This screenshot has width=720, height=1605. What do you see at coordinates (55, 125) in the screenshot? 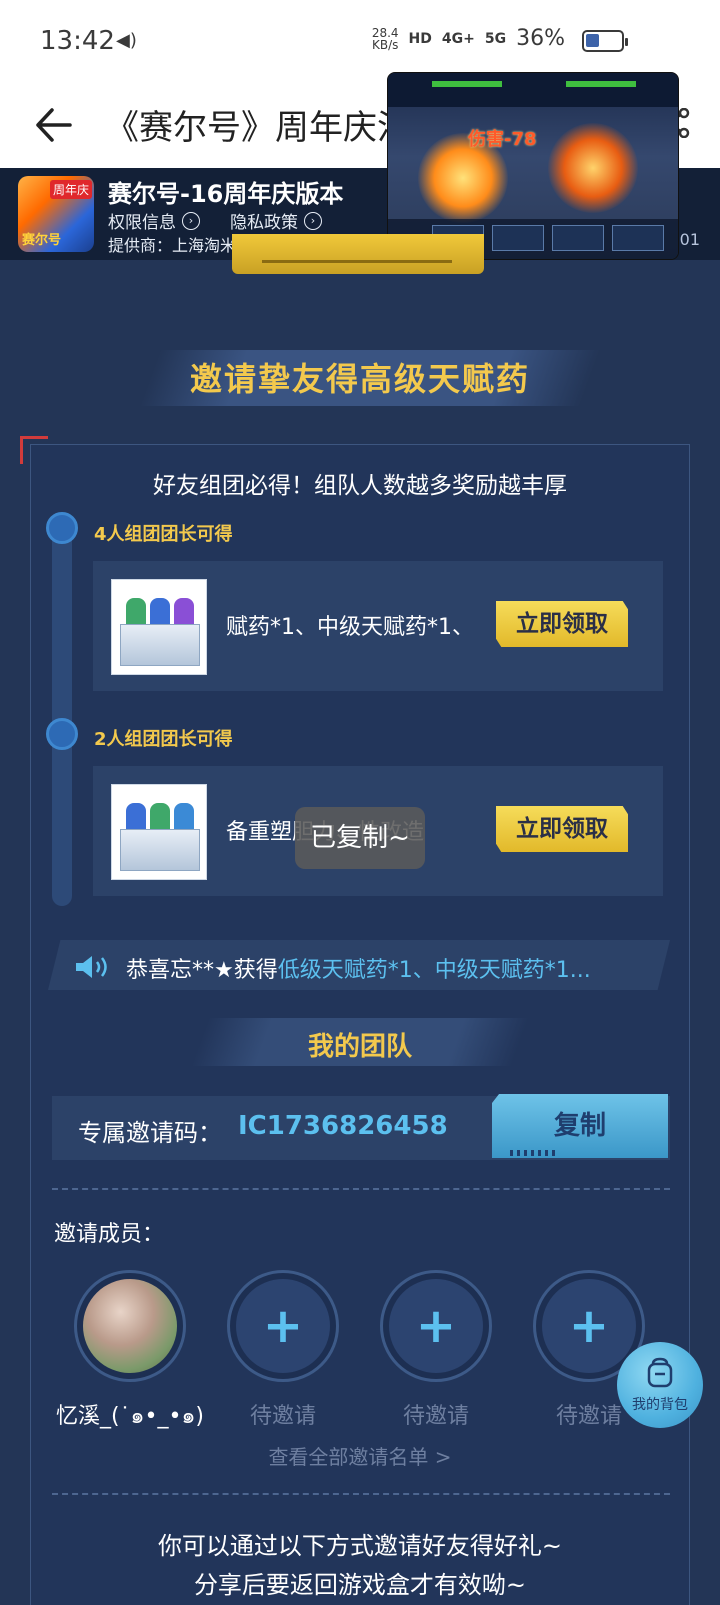
I see `back-arrow-icon` at bounding box center [55, 125].